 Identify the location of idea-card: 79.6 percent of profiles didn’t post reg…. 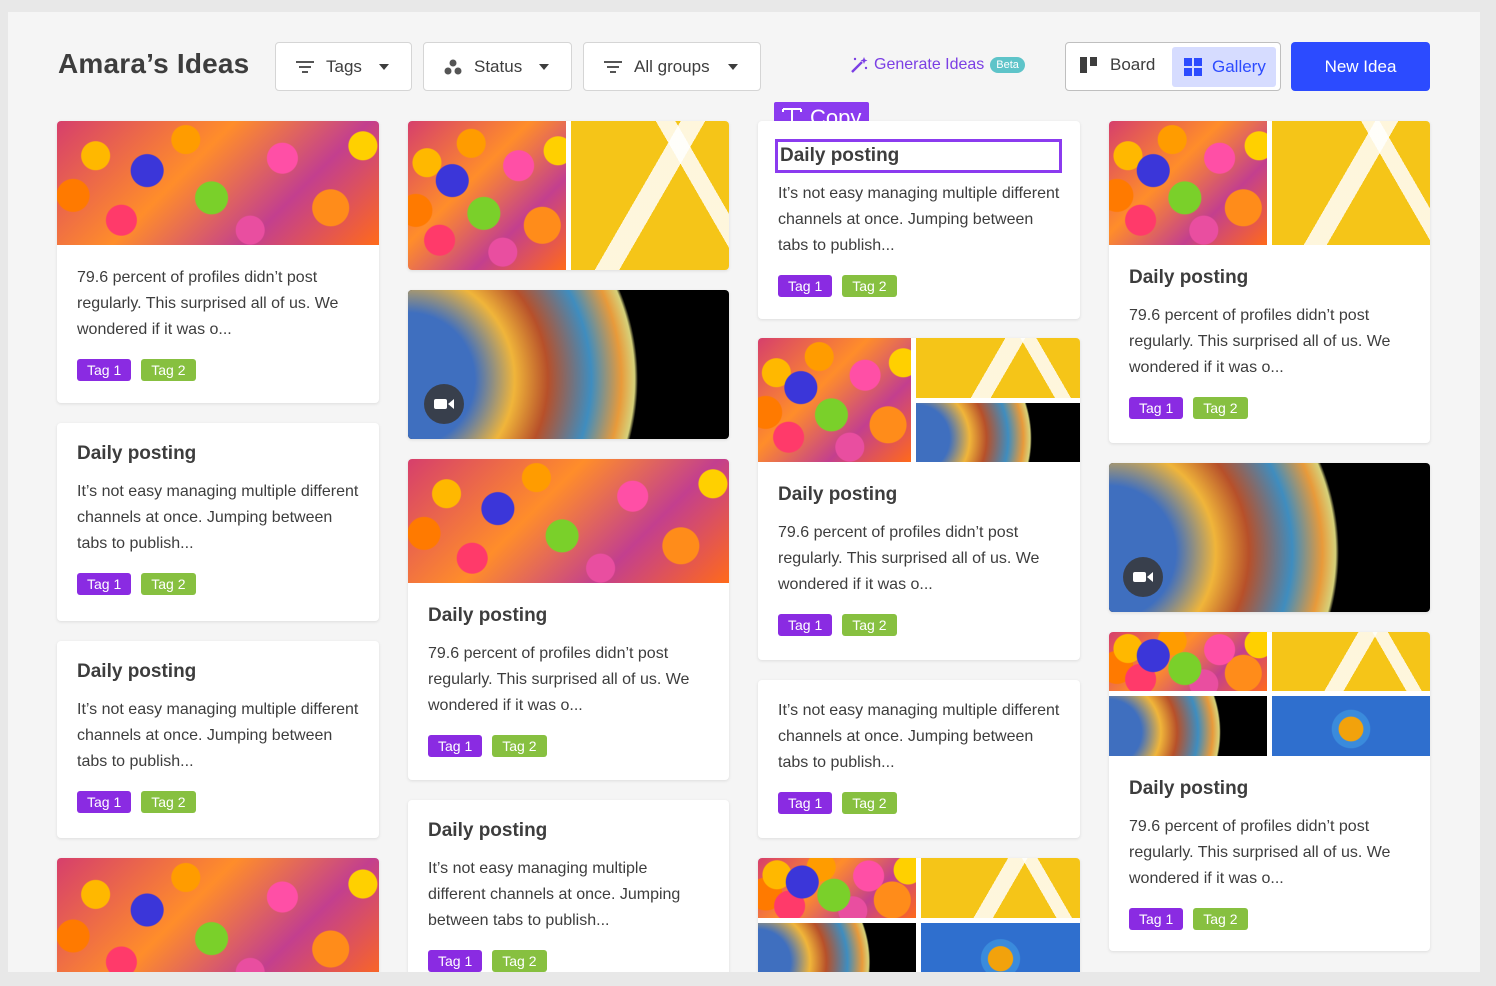
(218, 262).